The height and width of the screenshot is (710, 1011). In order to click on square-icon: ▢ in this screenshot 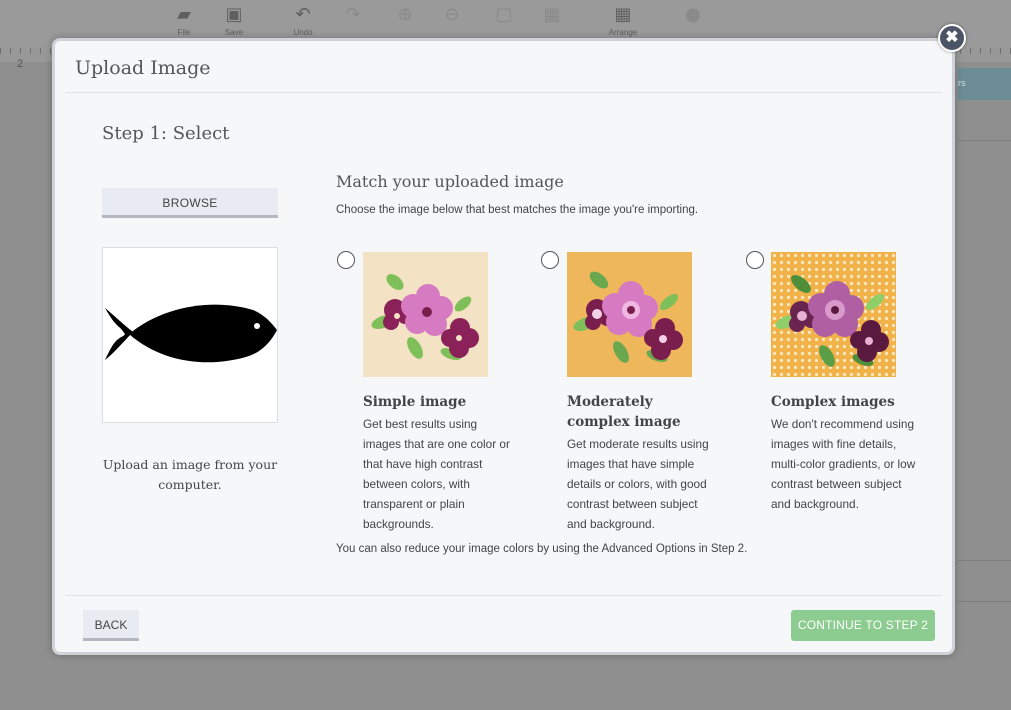, I will do `click(504, 14)`.